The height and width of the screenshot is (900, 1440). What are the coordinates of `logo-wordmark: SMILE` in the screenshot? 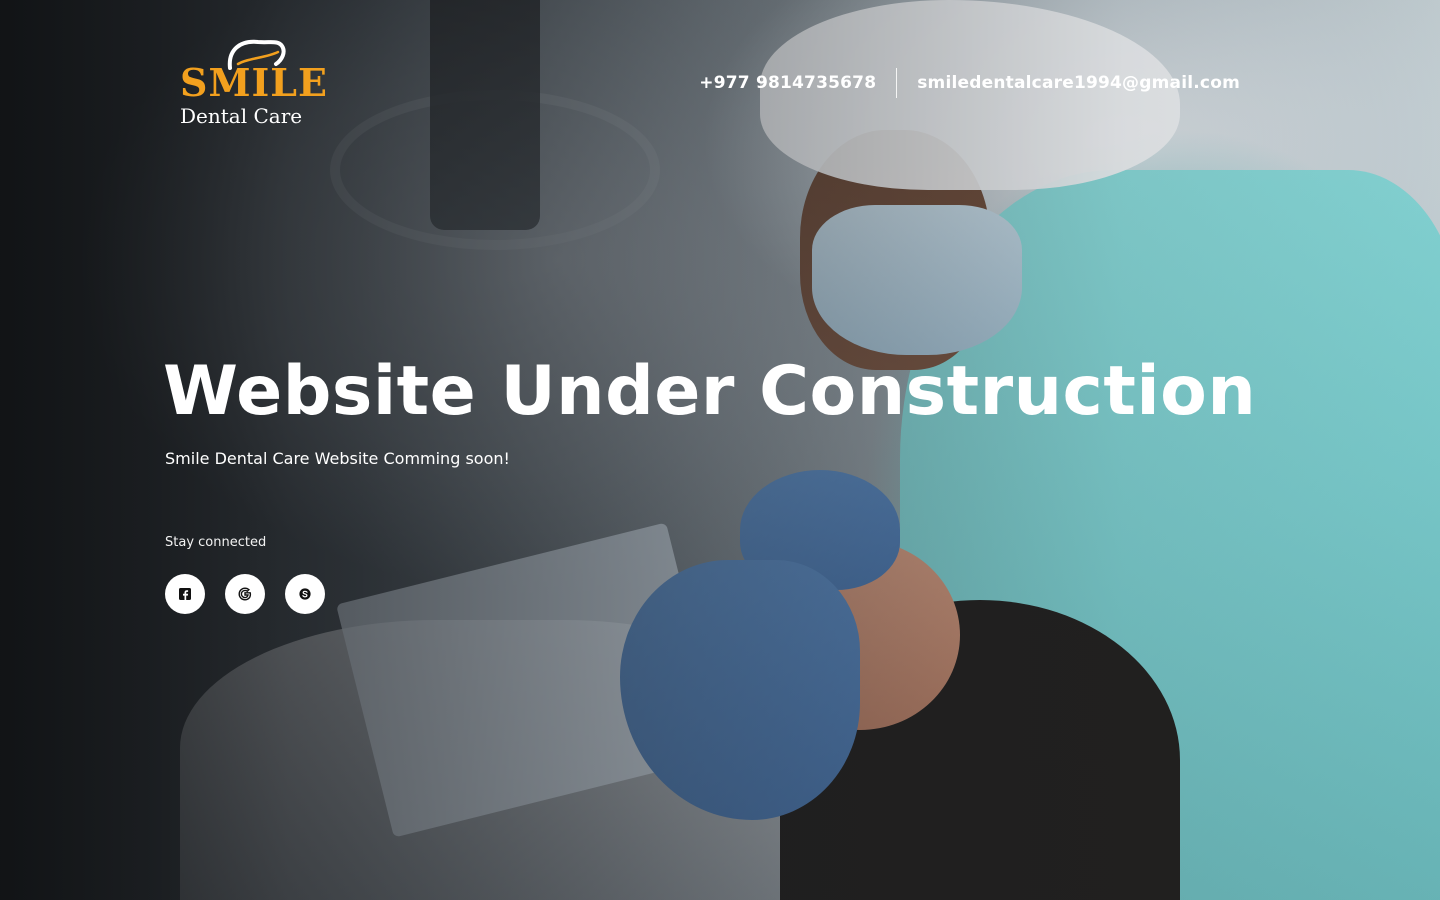 It's located at (254, 82).